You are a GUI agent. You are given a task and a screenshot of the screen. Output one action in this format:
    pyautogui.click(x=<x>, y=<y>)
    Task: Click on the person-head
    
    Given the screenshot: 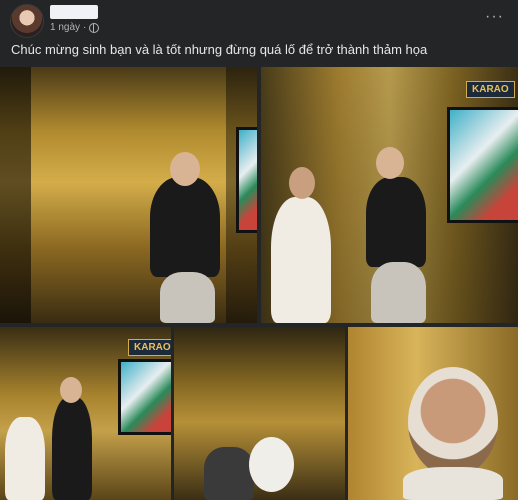 What is the action you would take?
    pyautogui.click(x=185, y=169)
    